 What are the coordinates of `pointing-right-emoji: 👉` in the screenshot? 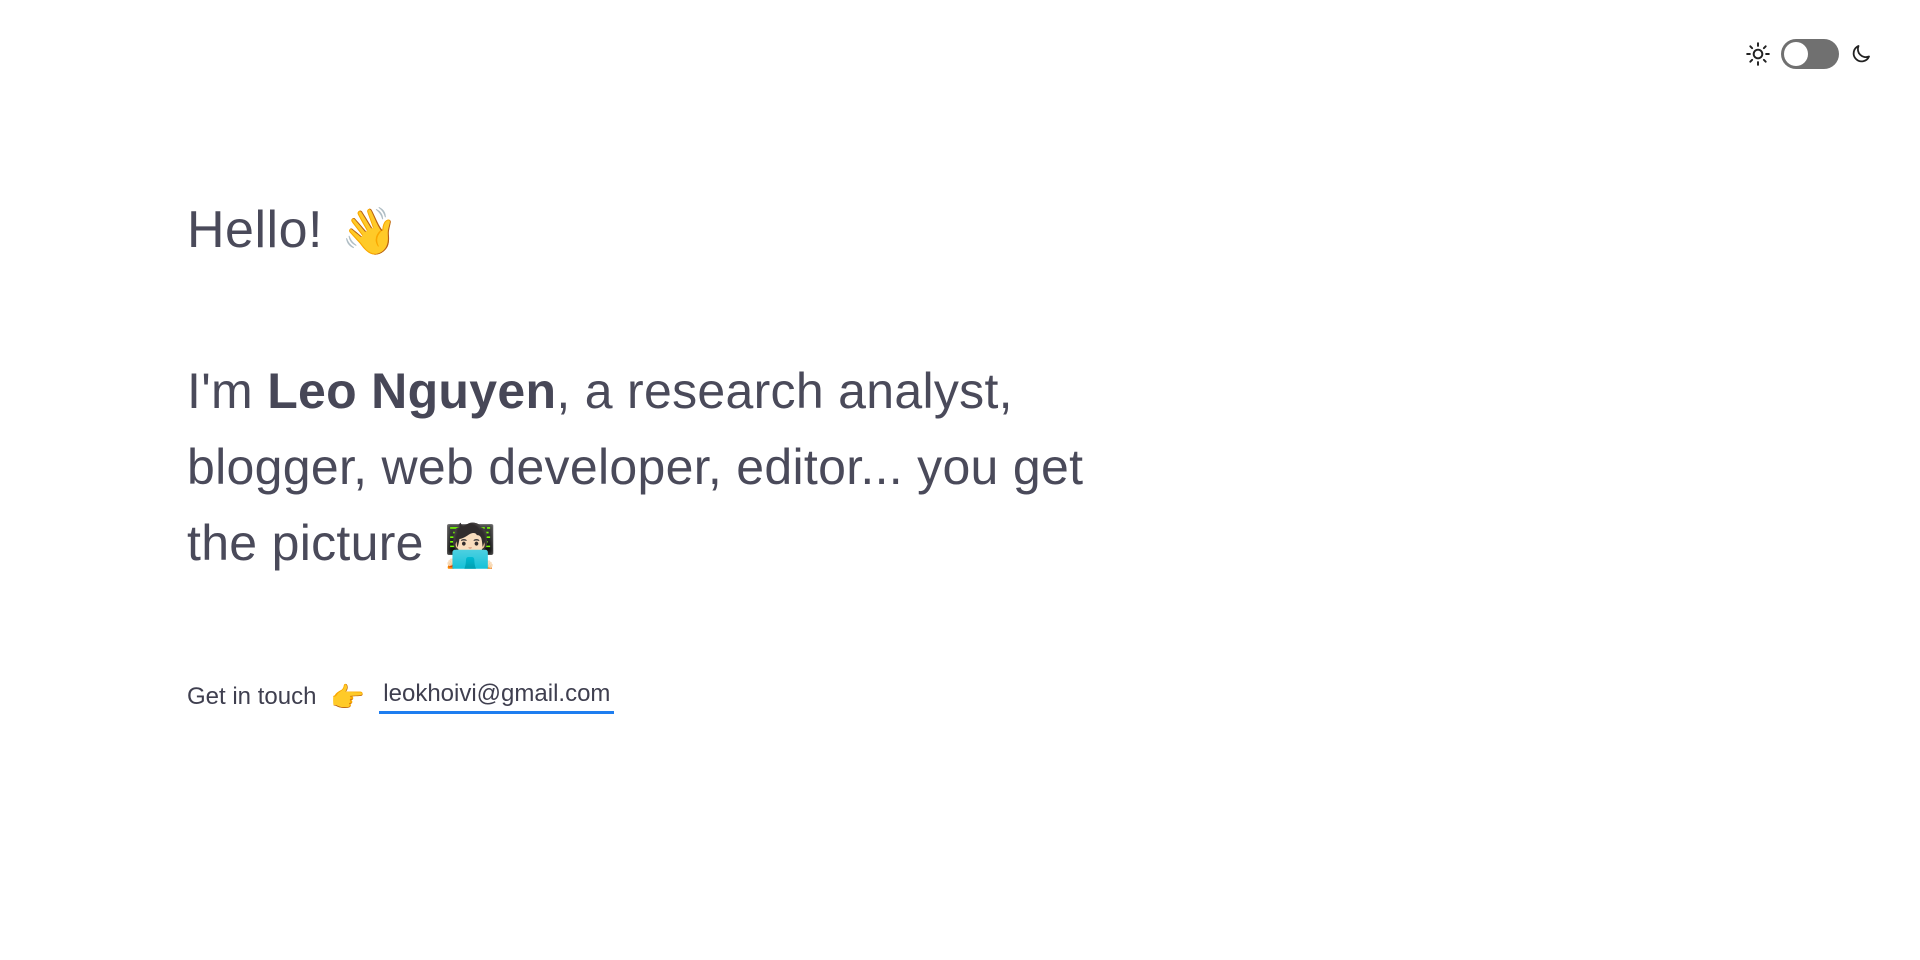 It's located at (348, 697).